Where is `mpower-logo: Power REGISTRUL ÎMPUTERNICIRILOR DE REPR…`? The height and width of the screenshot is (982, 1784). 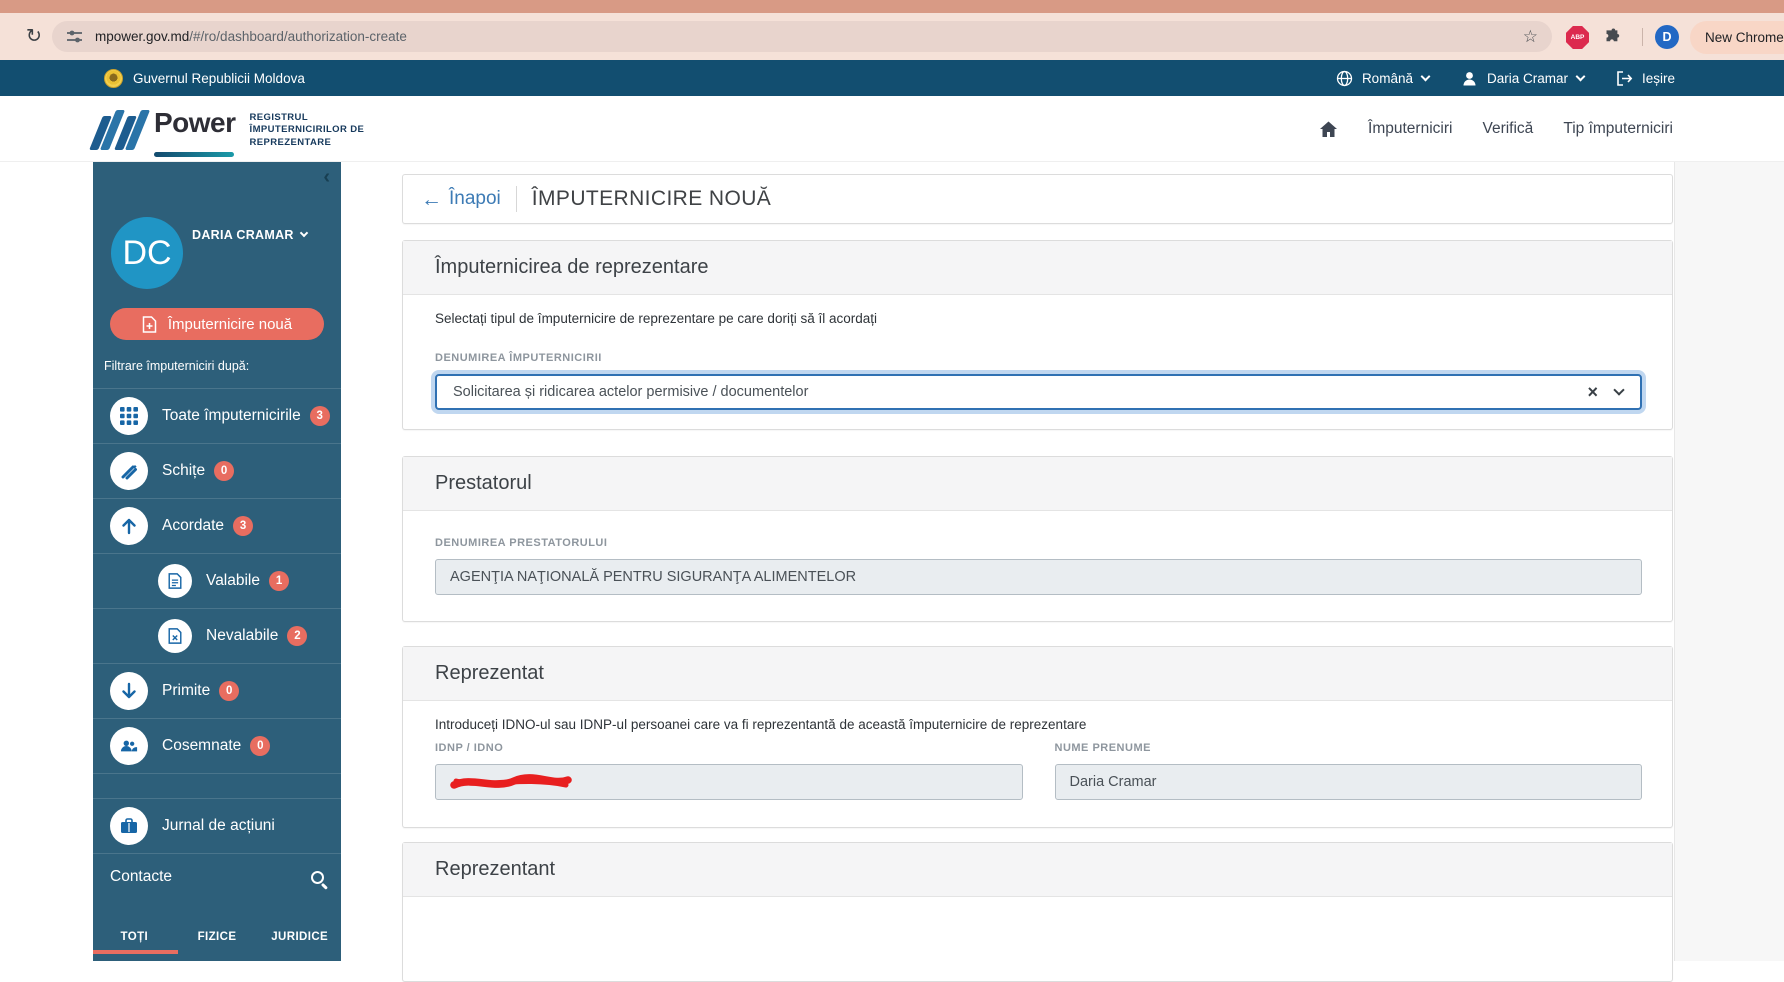
mpower-logo: Power REGISTRUL ÎMPUTERNICIRILOR DE REPR… is located at coordinates (227, 131).